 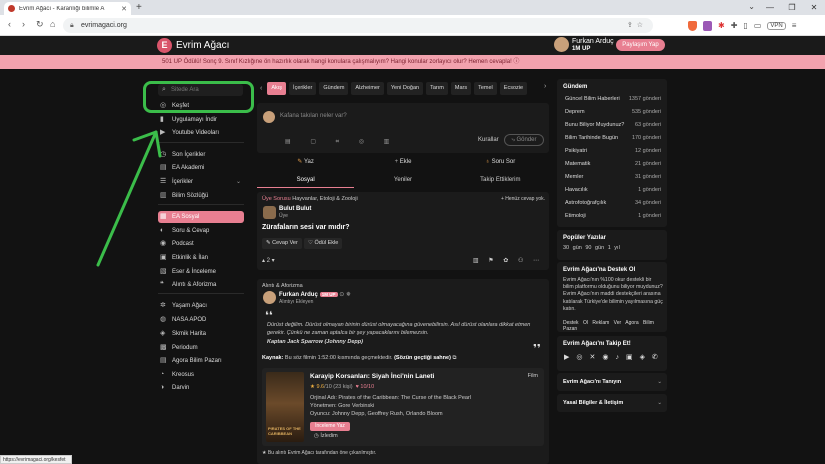 What do you see at coordinates (402, 162) in the screenshot?
I see `add-button: + Ekle` at bounding box center [402, 162].